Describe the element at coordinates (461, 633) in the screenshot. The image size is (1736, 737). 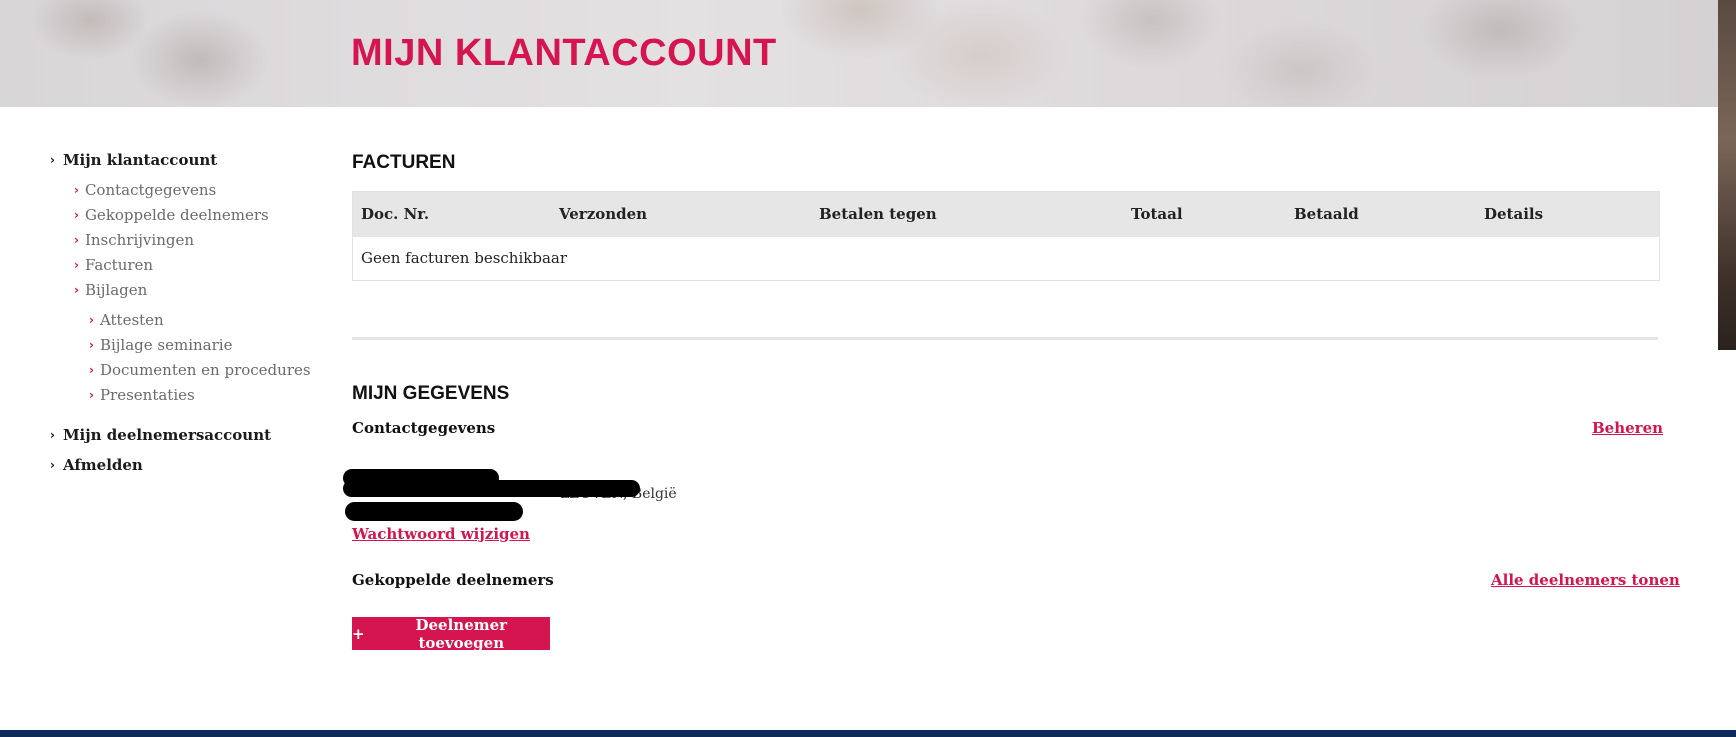
I see `add-participant-label: Deelnemer toevoegen` at that location.